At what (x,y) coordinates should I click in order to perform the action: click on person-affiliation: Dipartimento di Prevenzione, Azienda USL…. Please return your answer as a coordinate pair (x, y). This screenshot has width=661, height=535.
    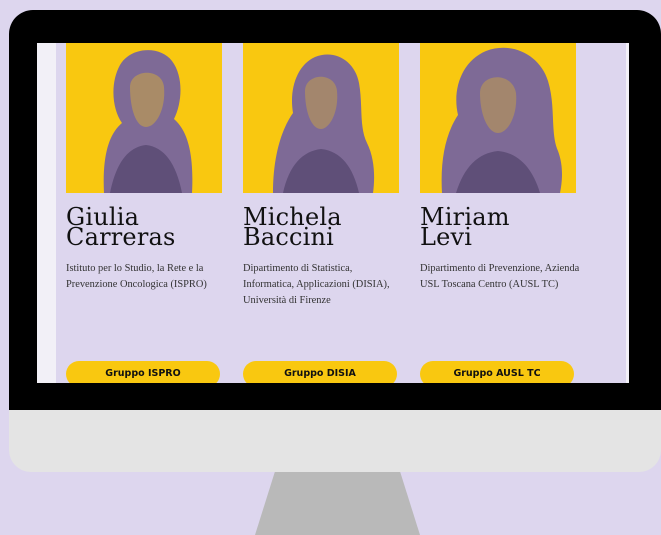
    Looking at the image, I should click on (500, 276).